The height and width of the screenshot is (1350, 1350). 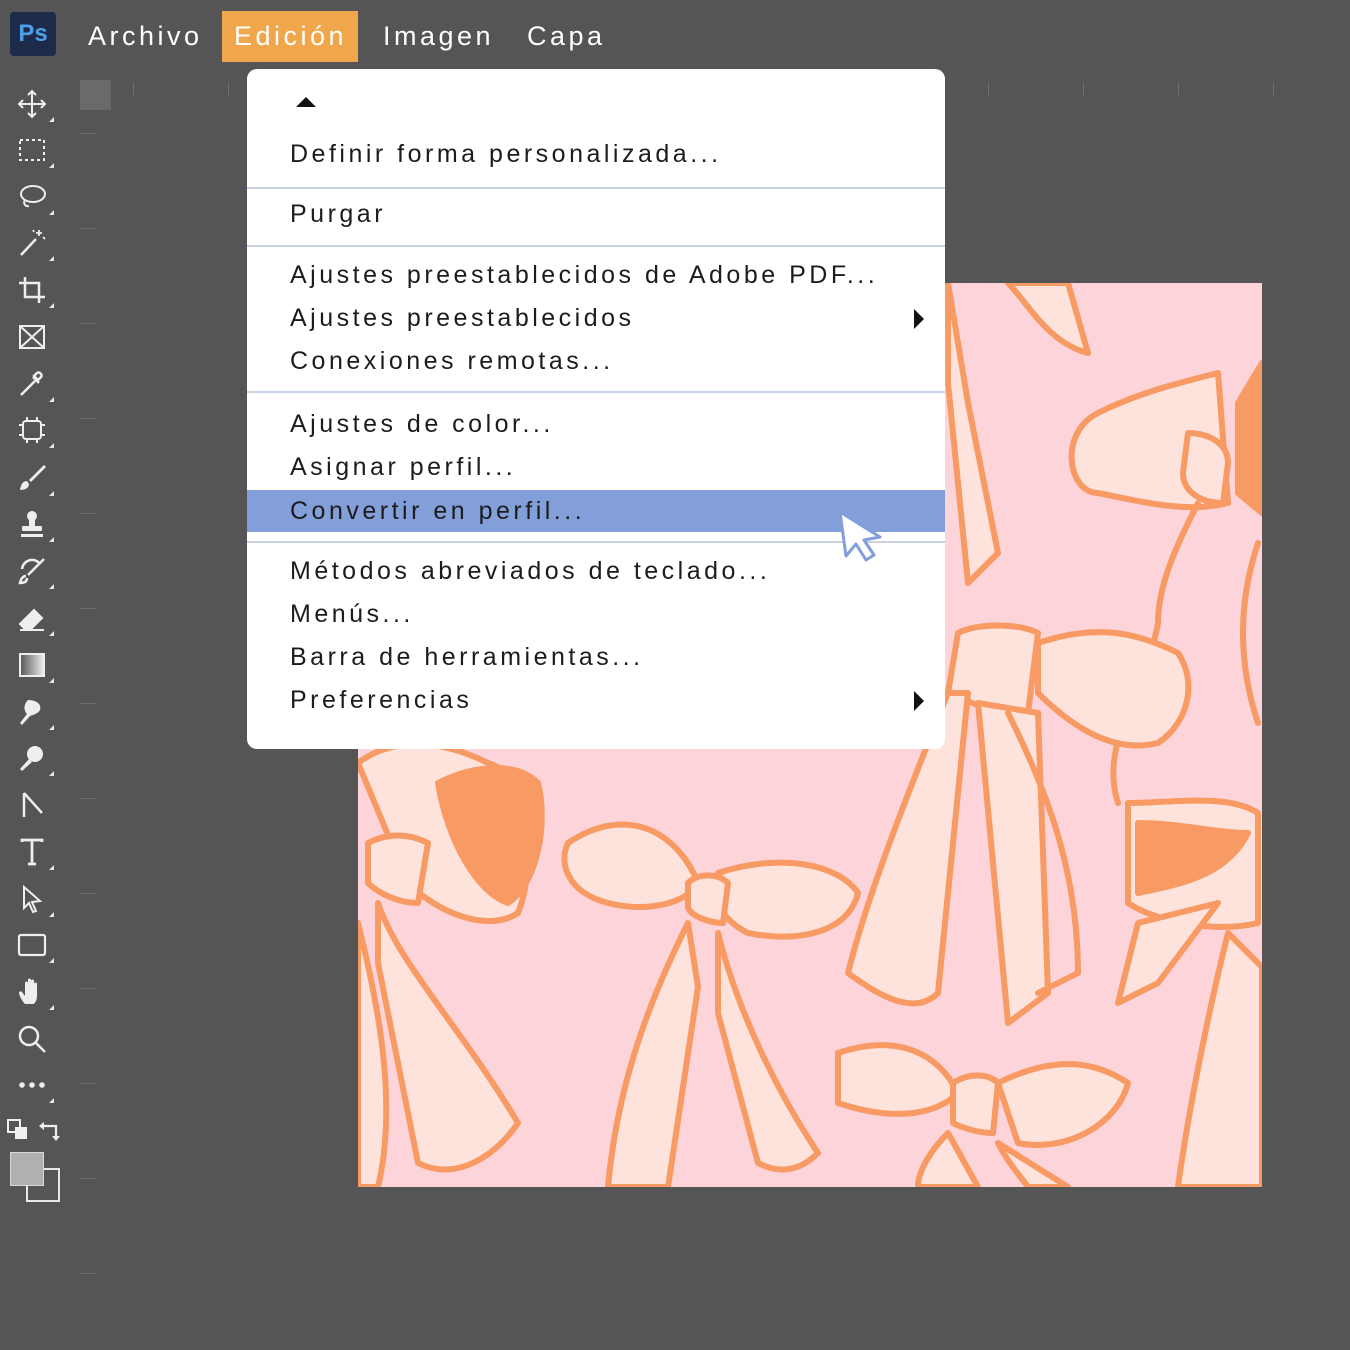 What do you see at coordinates (32, 805) in the screenshot?
I see `pen-tool-icon` at bounding box center [32, 805].